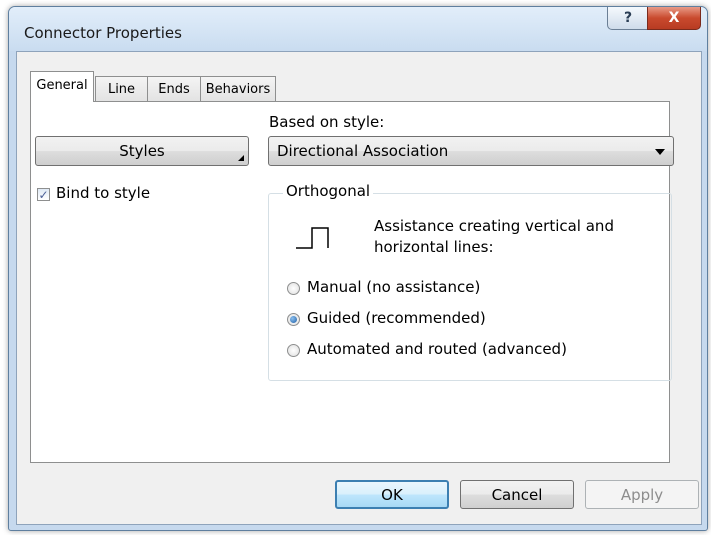 Image resolution: width=711 pixels, height=535 pixels. I want to click on help-button: ?, so click(628, 18).